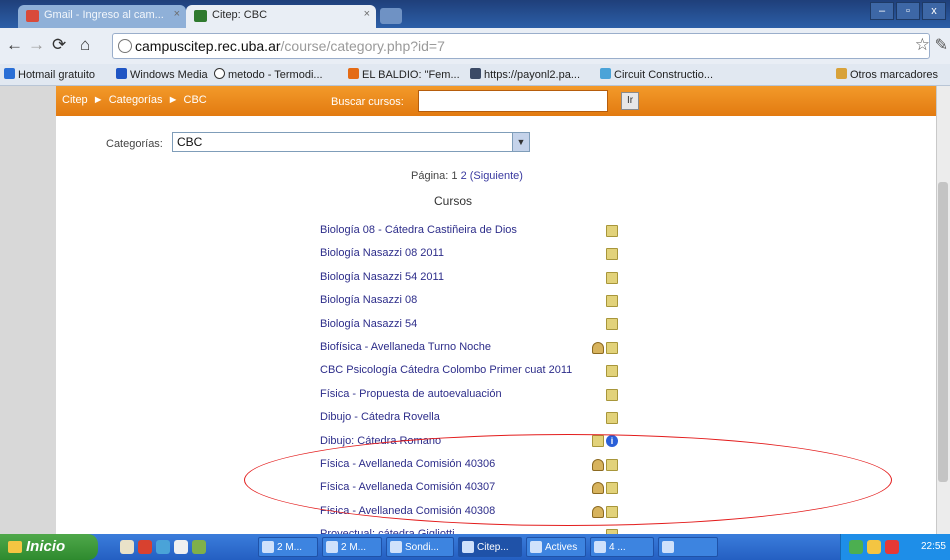  What do you see at coordinates (405, 347) in the screenshot?
I see `course-link: Biofísica - Avellaneda Turno Noche` at bounding box center [405, 347].